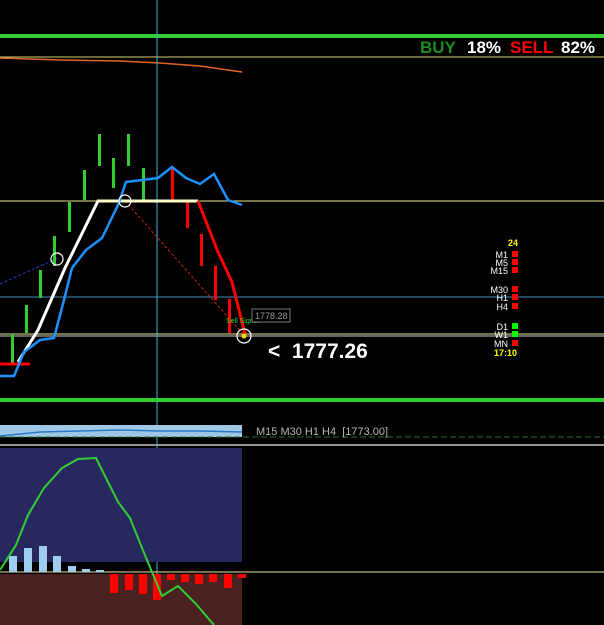  I want to click on bear-candles, so click(201, 250).